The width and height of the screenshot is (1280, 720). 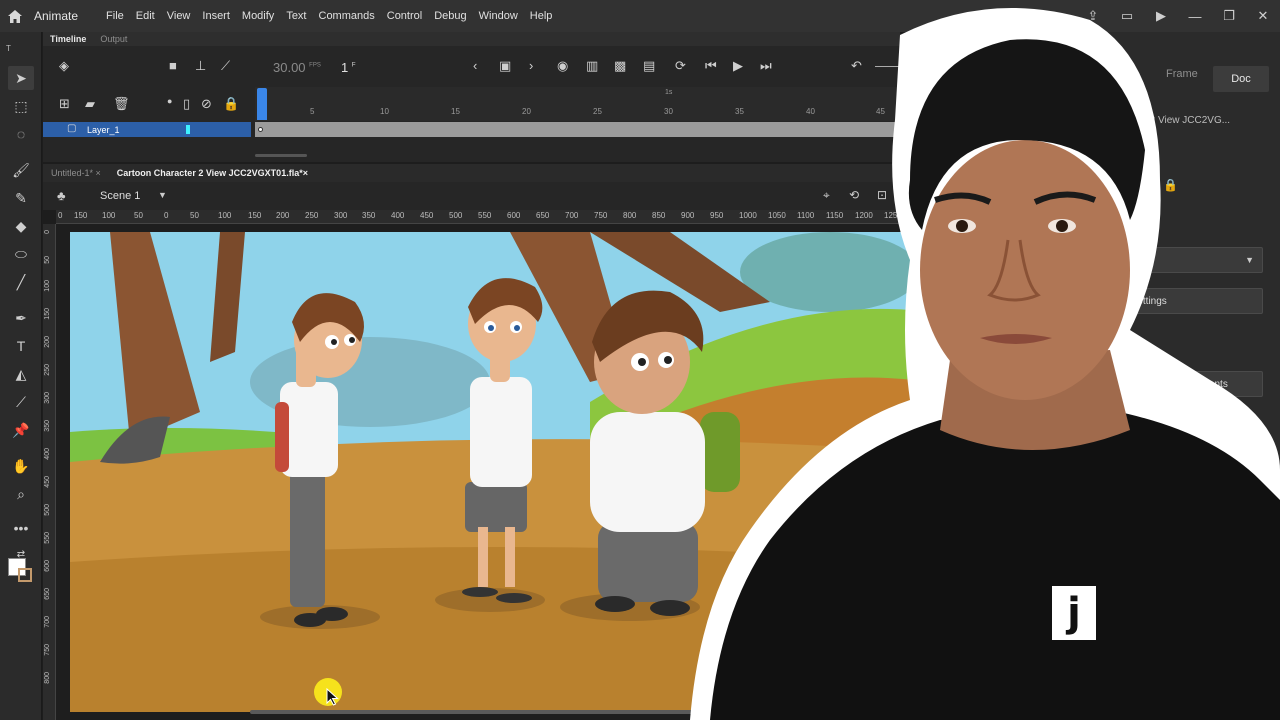 What do you see at coordinates (630, 215) in the screenshot?
I see `ruler-label: 800` at bounding box center [630, 215].